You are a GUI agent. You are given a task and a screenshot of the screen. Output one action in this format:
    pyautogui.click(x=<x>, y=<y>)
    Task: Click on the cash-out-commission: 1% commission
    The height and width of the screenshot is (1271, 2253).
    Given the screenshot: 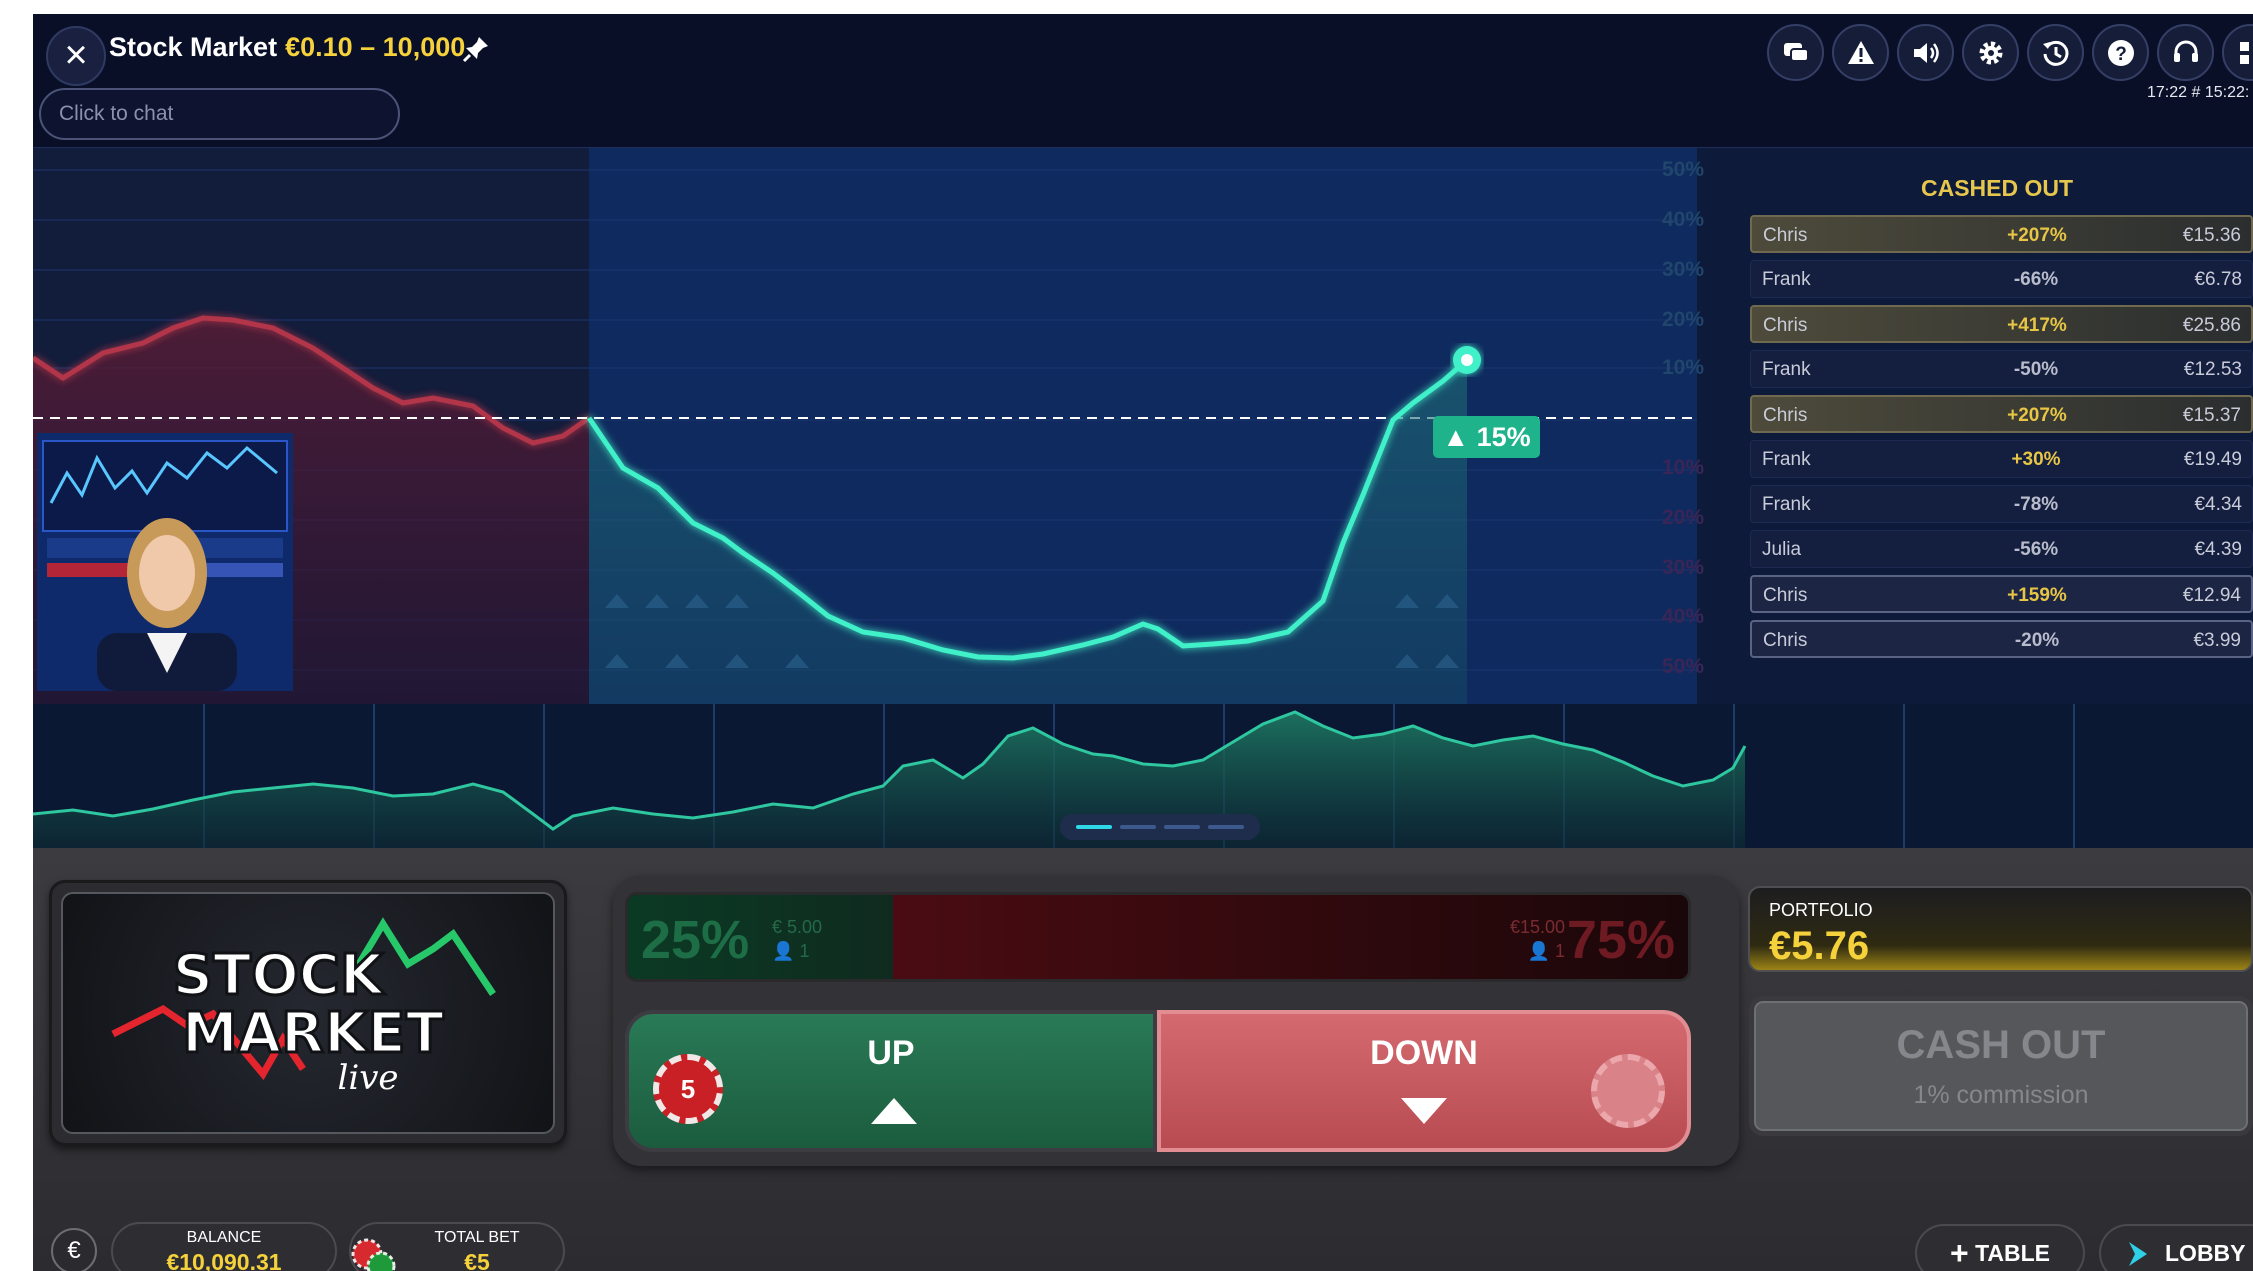 What is the action you would take?
    pyautogui.click(x=2001, y=1095)
    